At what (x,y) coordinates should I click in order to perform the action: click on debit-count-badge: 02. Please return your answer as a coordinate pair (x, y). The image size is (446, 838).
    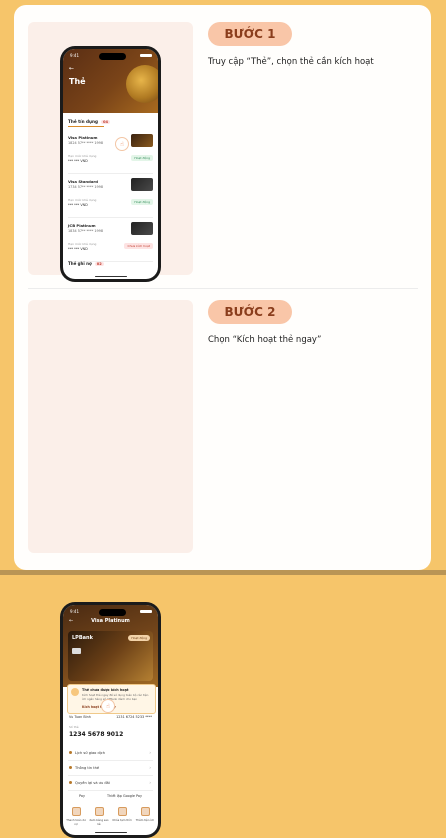
    Looking at the image, I should click on (99, 263).